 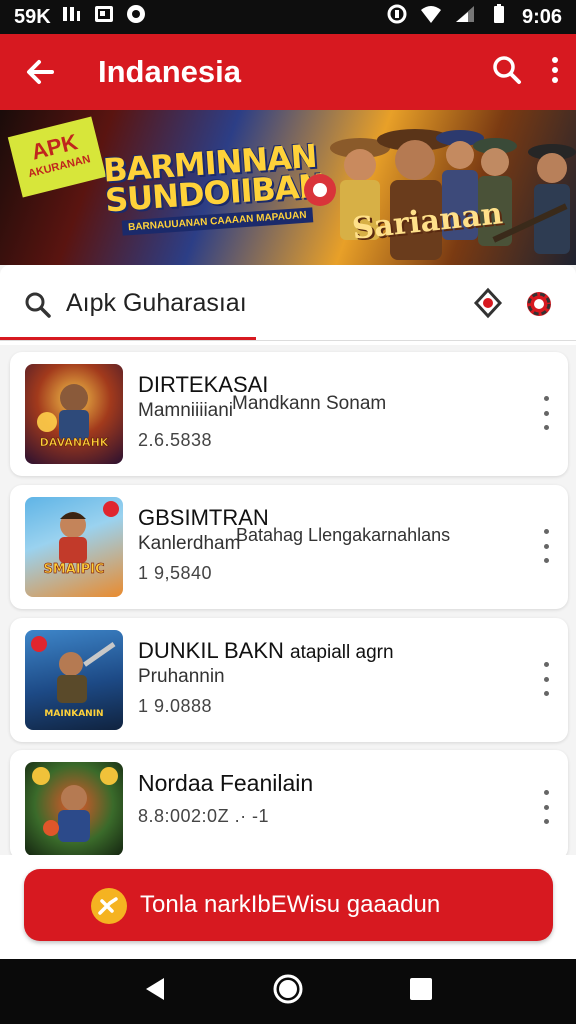 What do you see at coordinates (397, 17) in the screenshot?
I see `data-saver-icon` at bounding box center [397, 17].